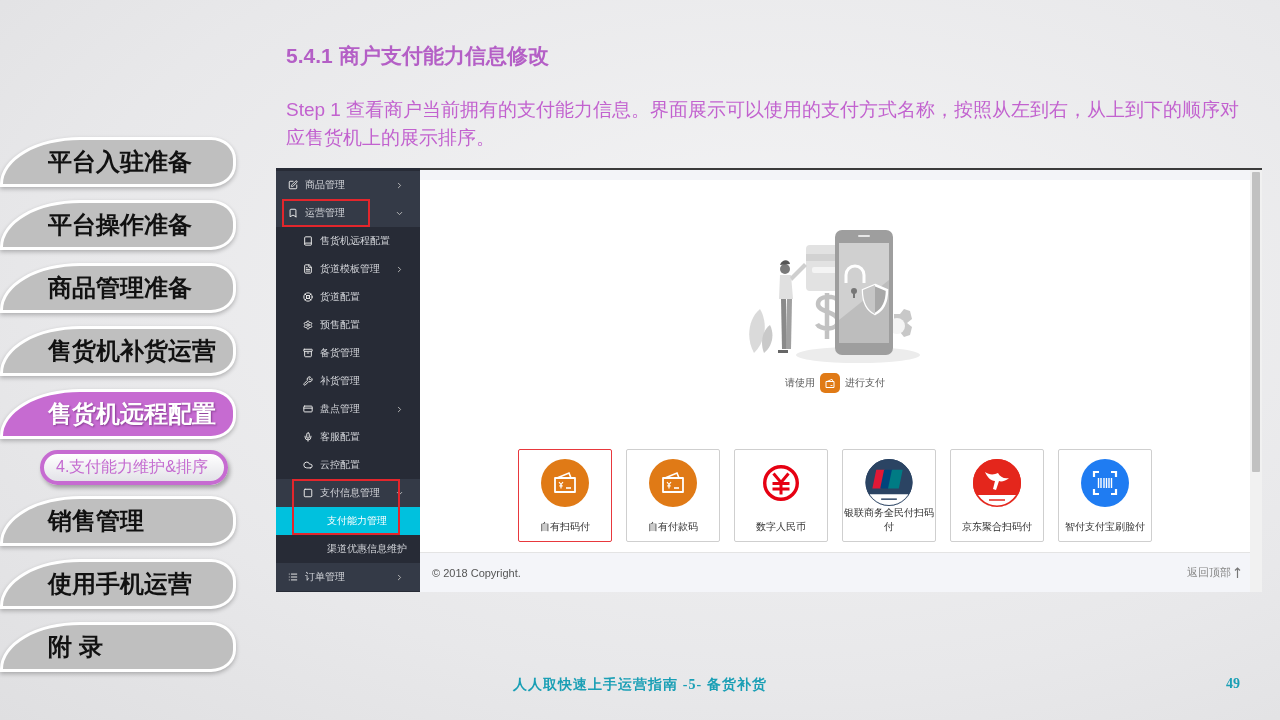 The width and height of the screenshot is (1280, 720). Describe the element at coordinates (1237, 572) in the screenshot. I see `arrow-up-icon` at that location.